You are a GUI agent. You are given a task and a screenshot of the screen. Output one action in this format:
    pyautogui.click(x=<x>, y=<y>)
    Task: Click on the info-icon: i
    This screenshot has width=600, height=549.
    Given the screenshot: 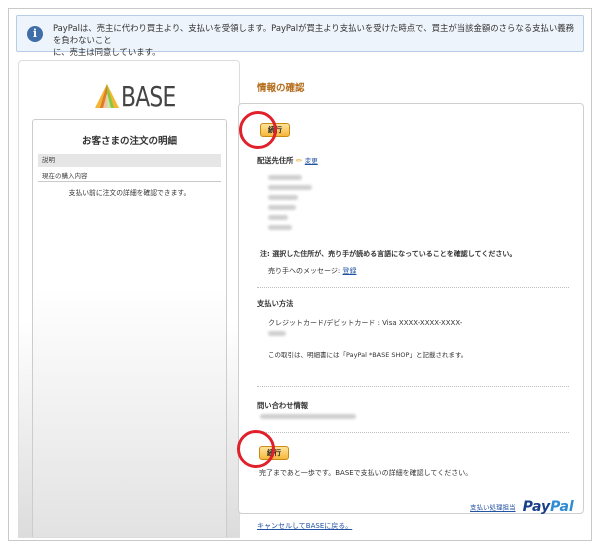 What is the action you would take?
    pyautogui.click(x=35, y=34)
    